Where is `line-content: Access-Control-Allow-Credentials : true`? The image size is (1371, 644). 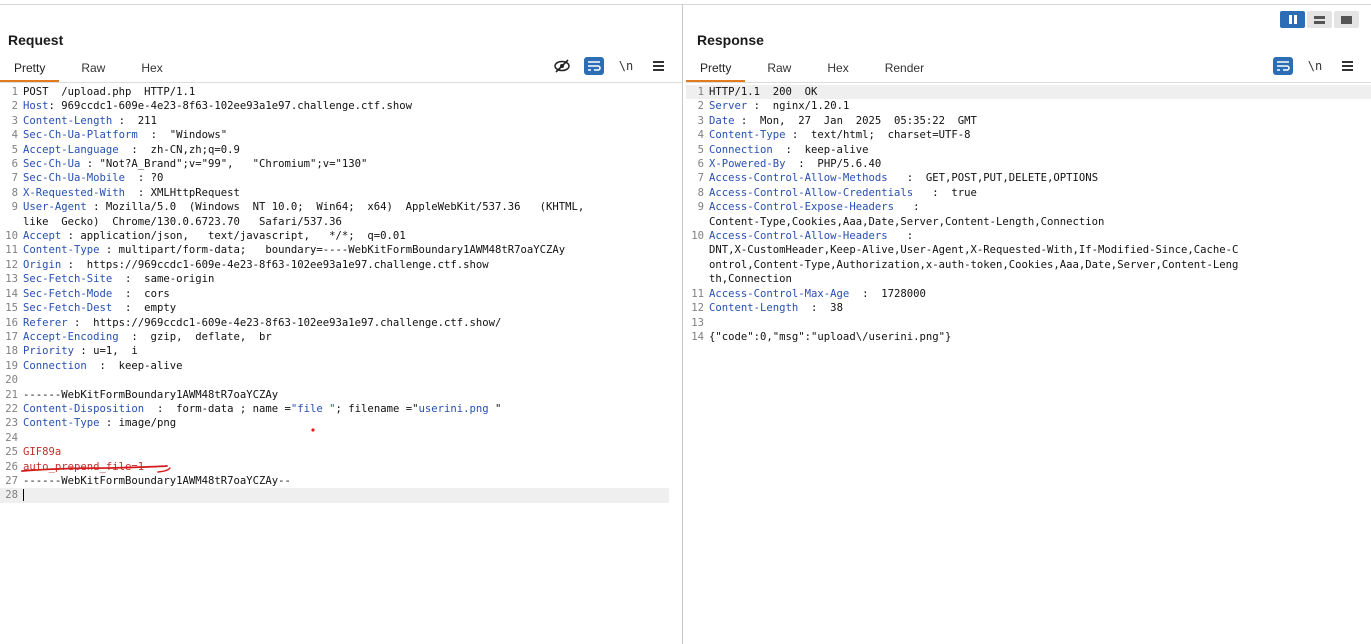 line-content: Access-Control-Allow-Credentials : true is located at coordinates (843, 193).